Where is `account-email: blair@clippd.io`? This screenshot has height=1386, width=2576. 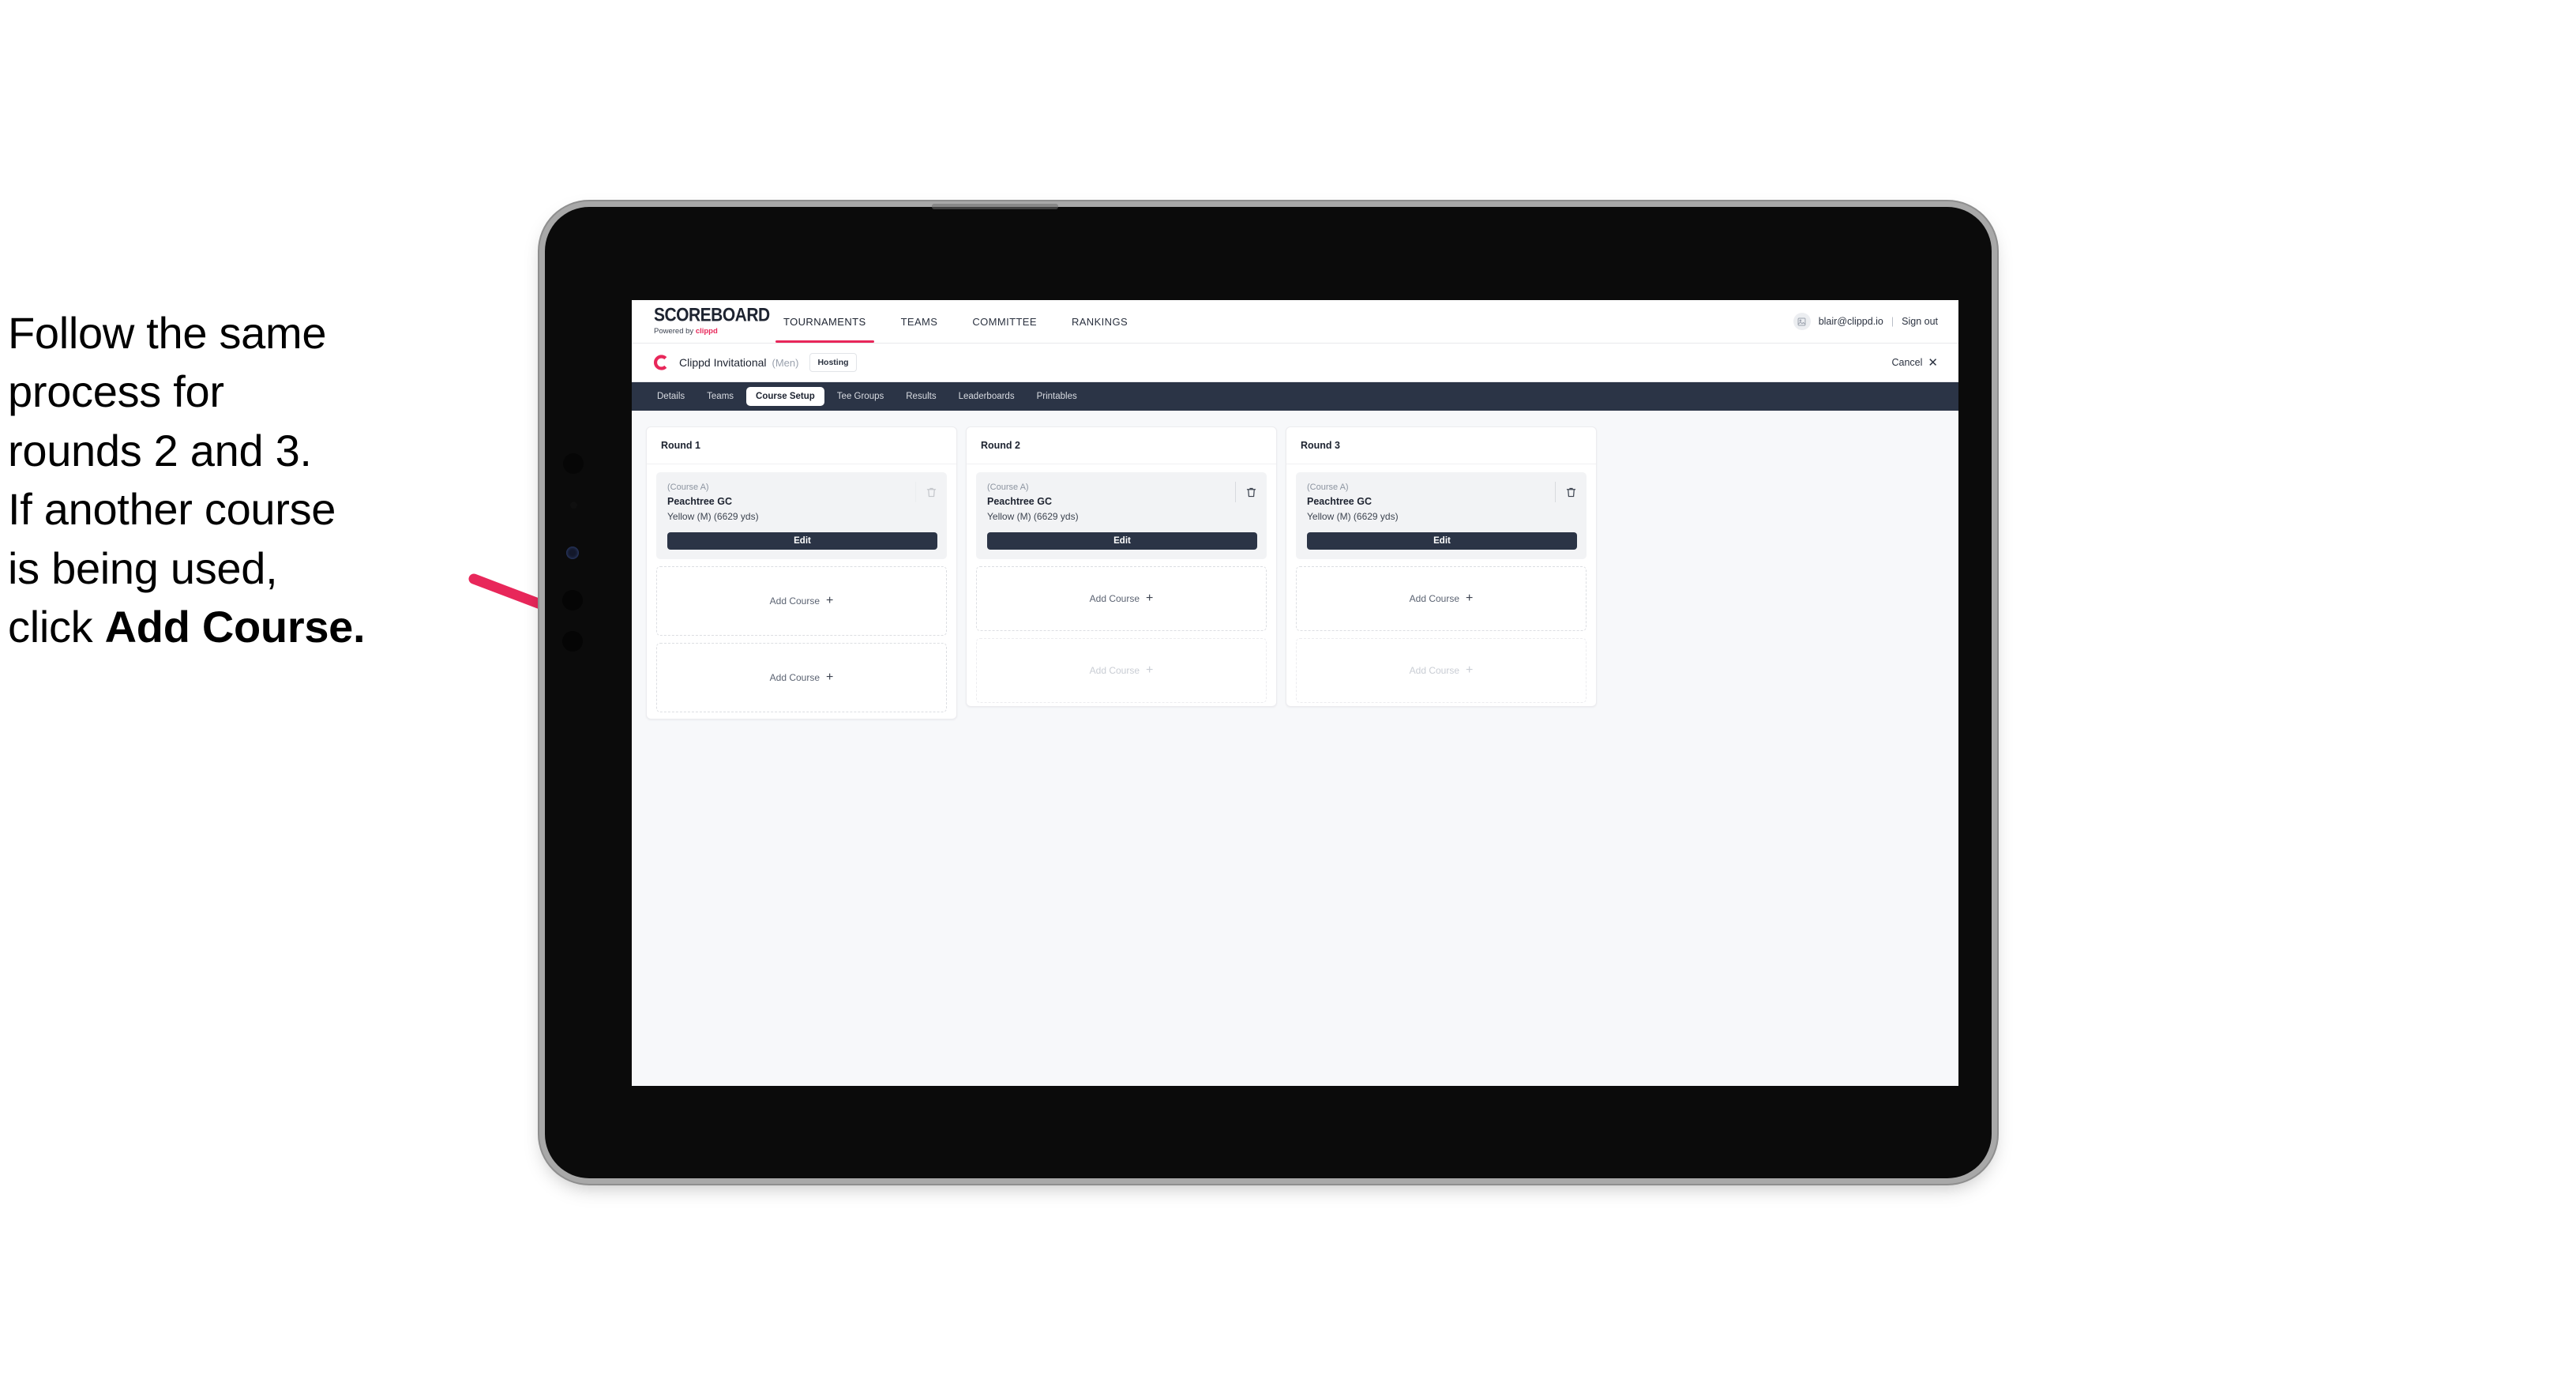
account-email: blair@clippd.io is located at coordinates (1850, 321).